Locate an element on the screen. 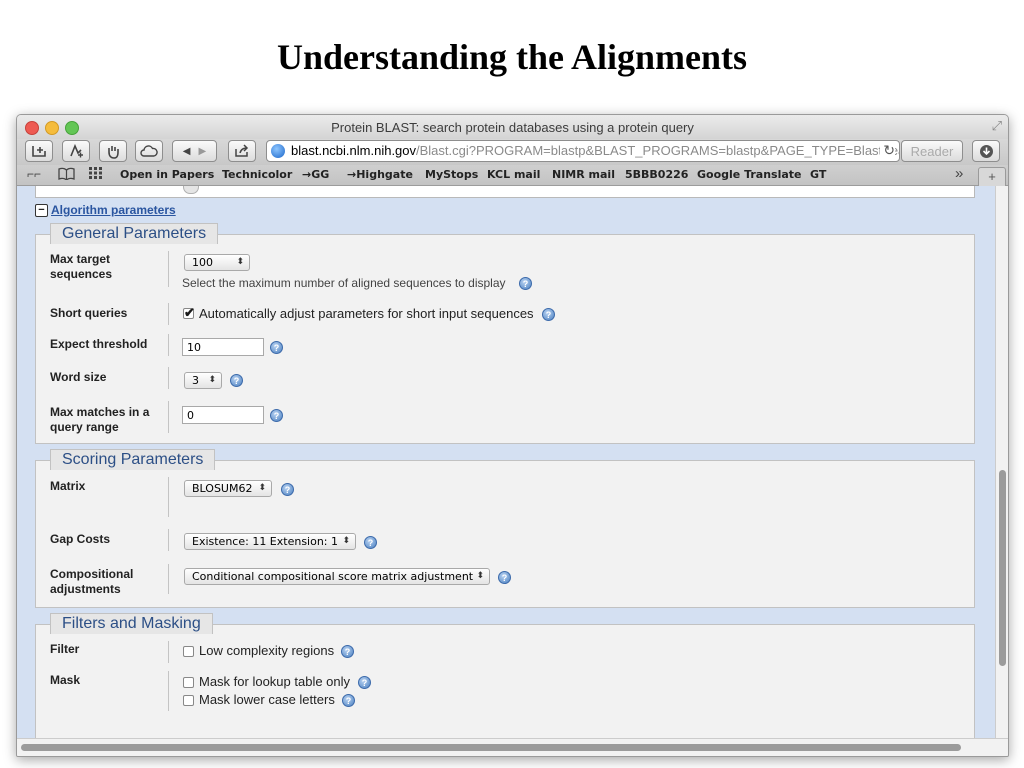 This screenshot has width=1024, height=768. horizontal-scroll-thumb is located at coordinates (491, 747).